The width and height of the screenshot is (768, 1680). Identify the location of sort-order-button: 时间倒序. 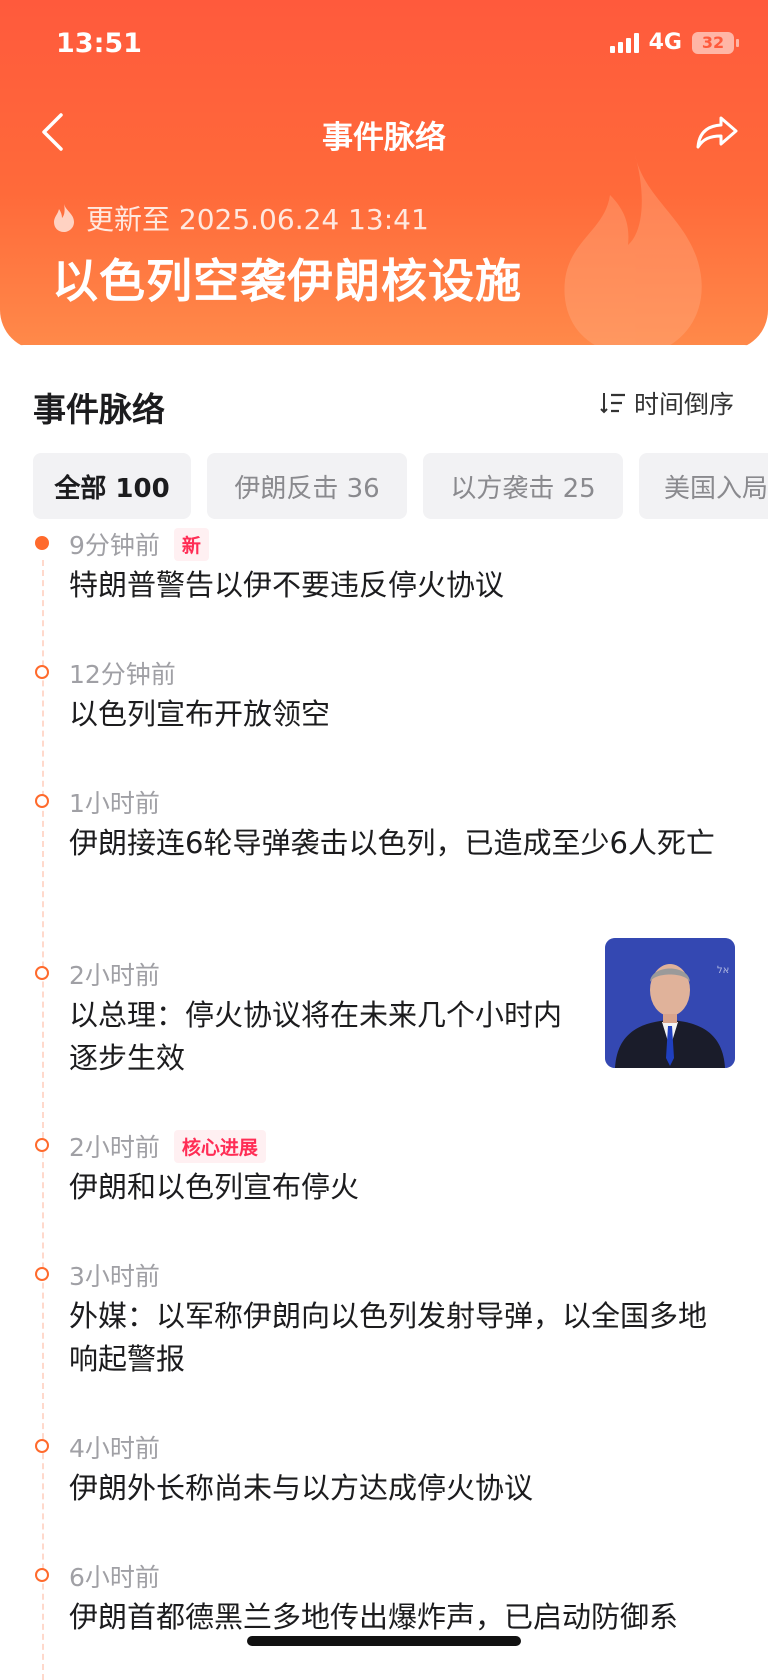
(667, 403).